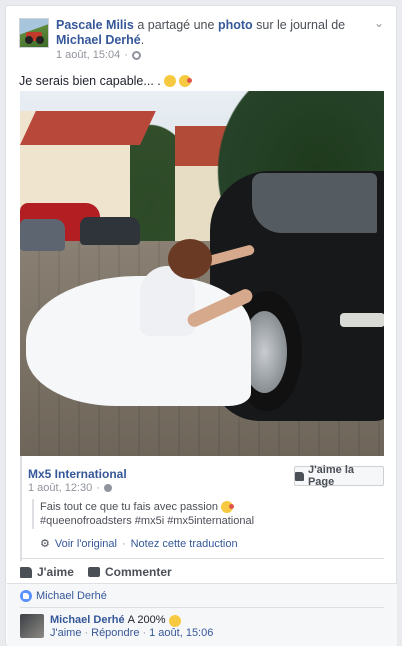 The width and height of the screenshot is (402, 646). What do you see at coordinates (110, 231) in the screenshot?
I see `photo-dark-car` at bounding box center [110, 231].